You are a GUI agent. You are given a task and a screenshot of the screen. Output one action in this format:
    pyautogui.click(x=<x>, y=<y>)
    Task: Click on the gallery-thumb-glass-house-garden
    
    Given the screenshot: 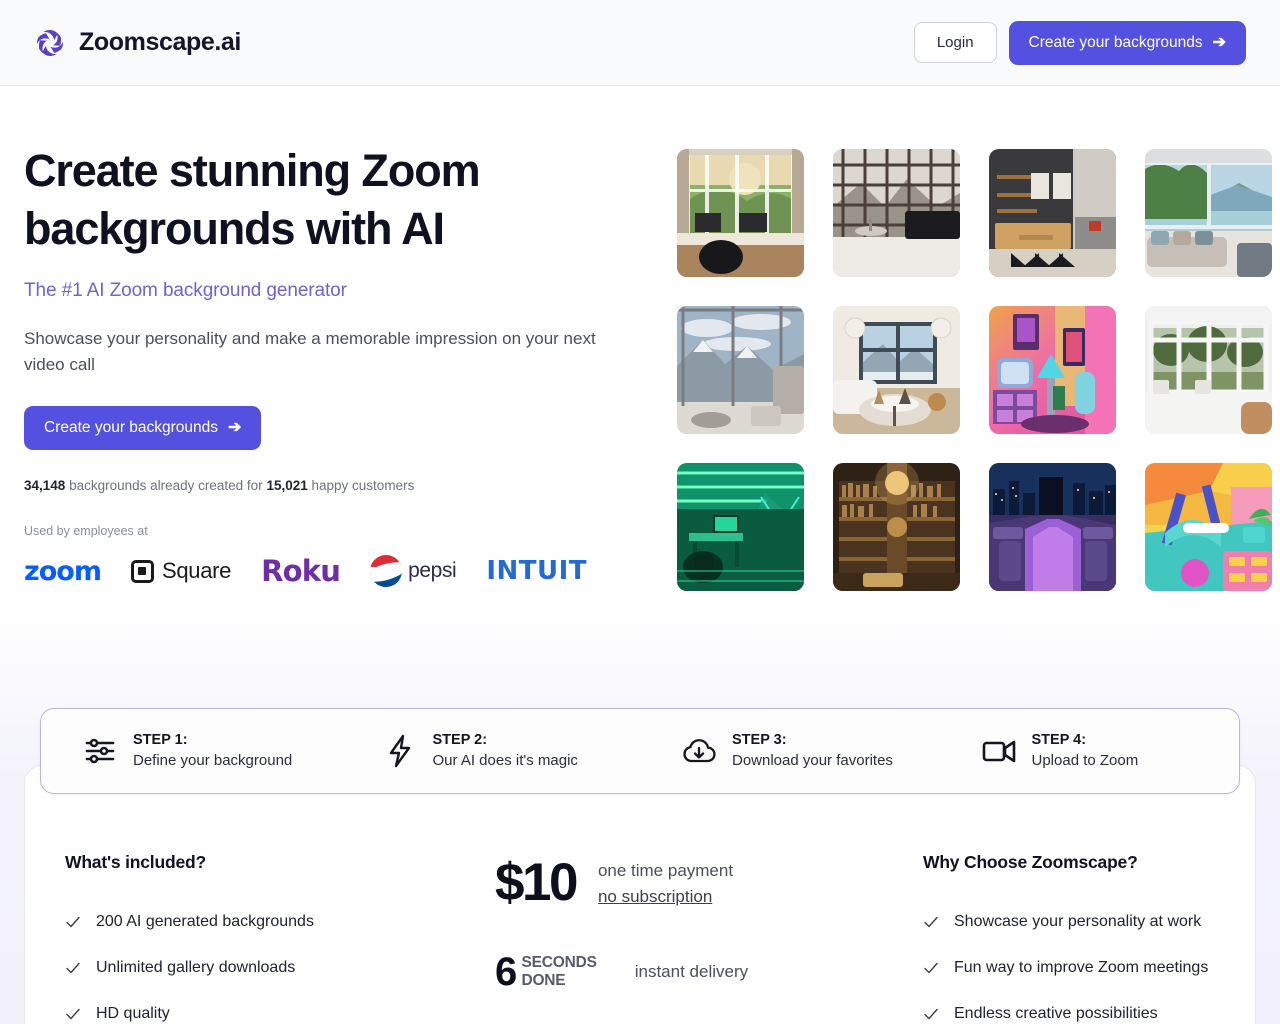 What is the action you would take?
    pyautogui.click(x=1208, y=370)
    